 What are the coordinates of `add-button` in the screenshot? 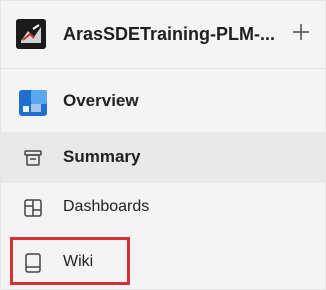 It's located at (301, 32).